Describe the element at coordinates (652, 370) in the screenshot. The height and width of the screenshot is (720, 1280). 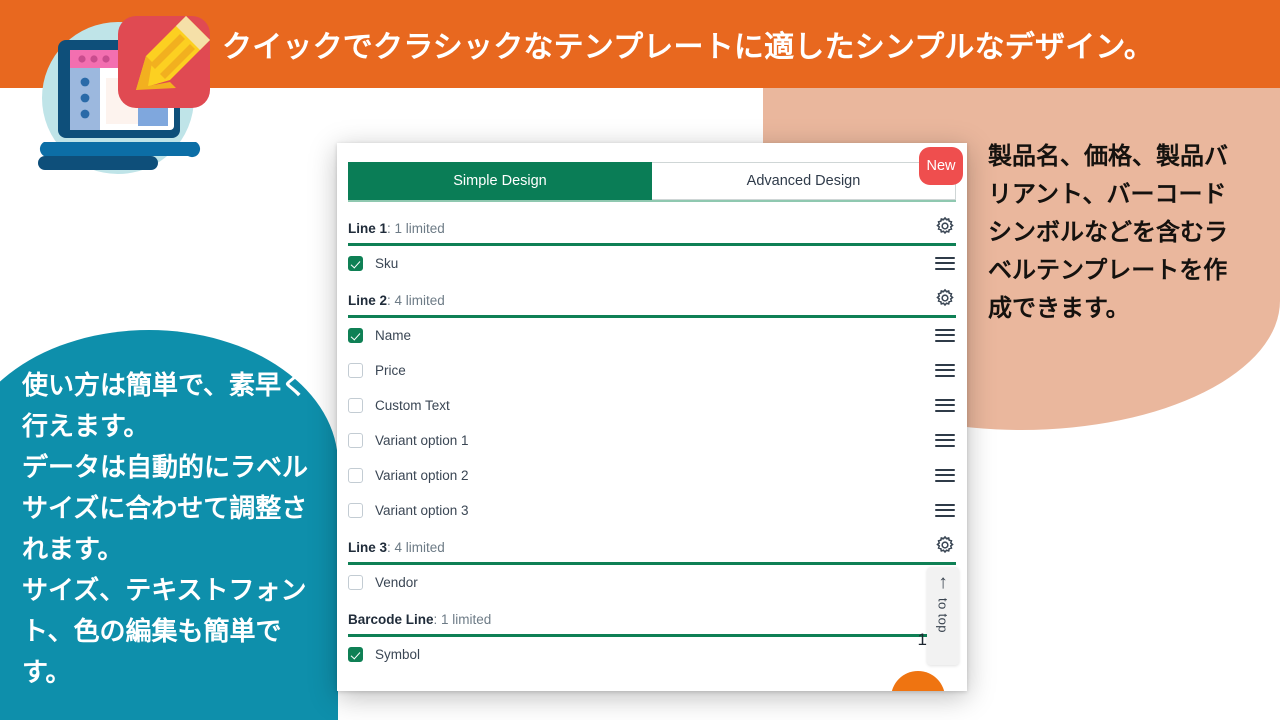
I see `list-item: Price` at that location.